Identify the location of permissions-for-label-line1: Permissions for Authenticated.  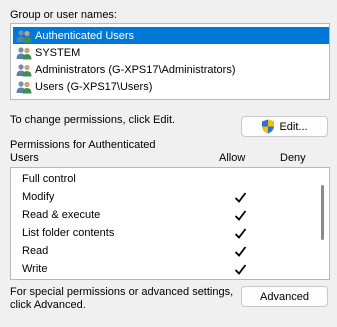
(83, 145).